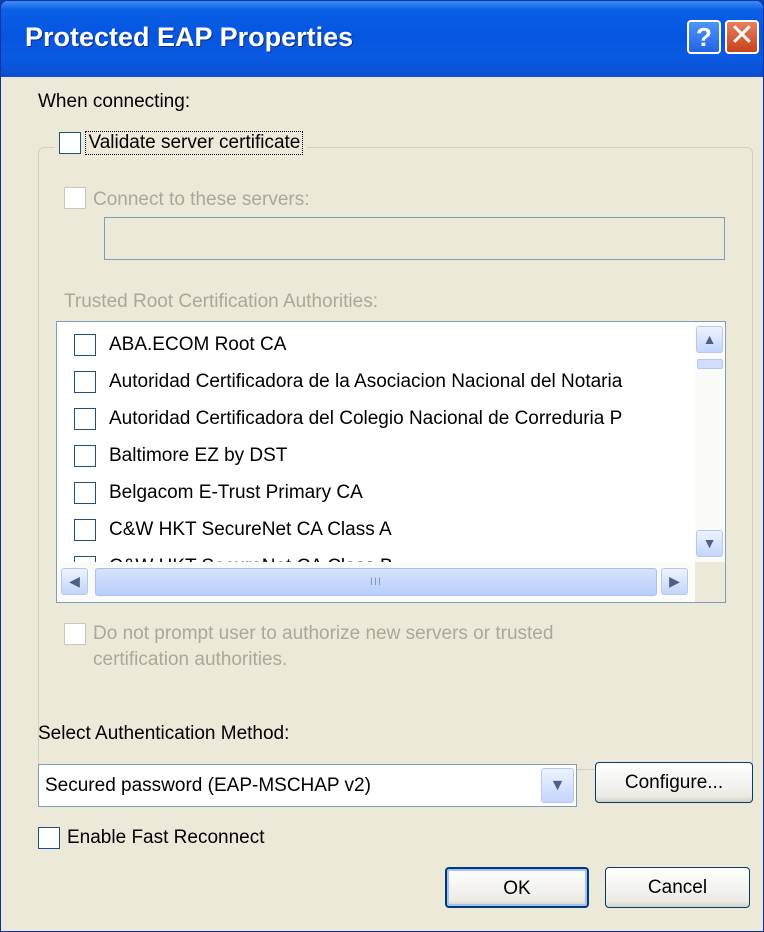  I want to click on list-item: C&W HKT SecureNet CA Class A, so click(375, 530).